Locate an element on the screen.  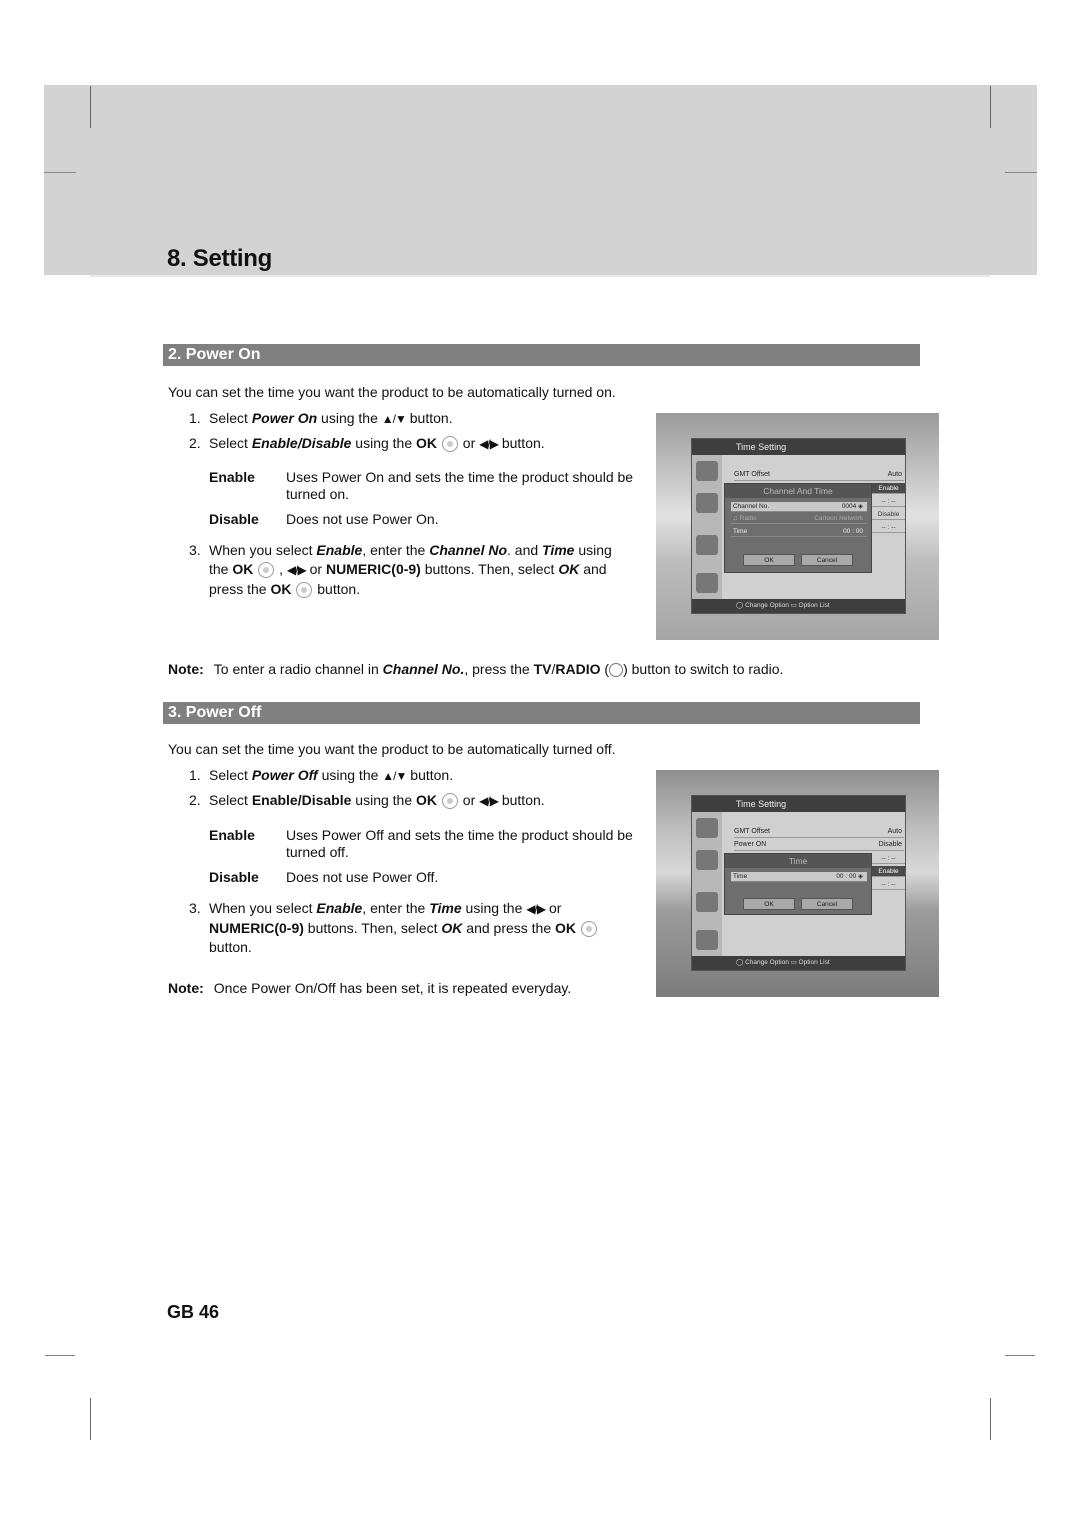
power-on-step-1: 1. Select Power On using the ▲/▼ button. is located at coordinates (411, 419).